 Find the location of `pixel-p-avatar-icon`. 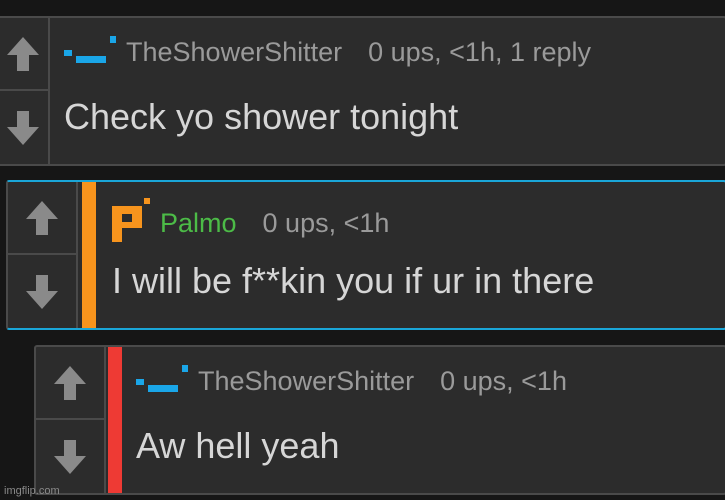

pixel-p-avatar-icon is located at coordinates (131, 223).